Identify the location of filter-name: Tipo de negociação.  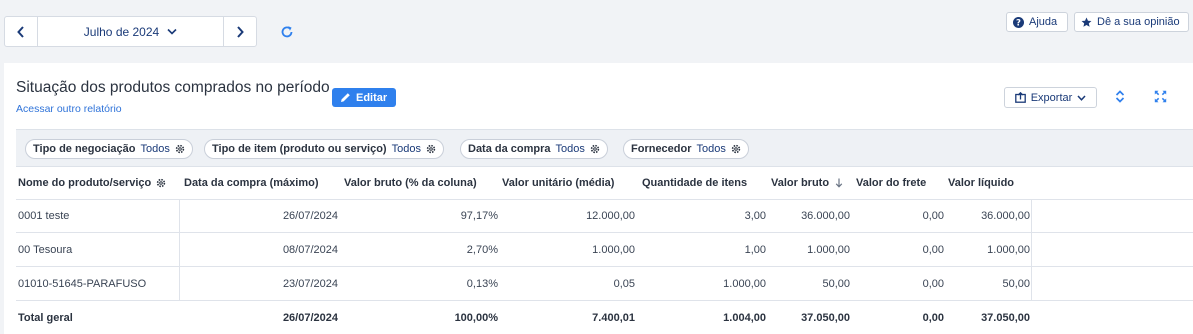
(84, 149).